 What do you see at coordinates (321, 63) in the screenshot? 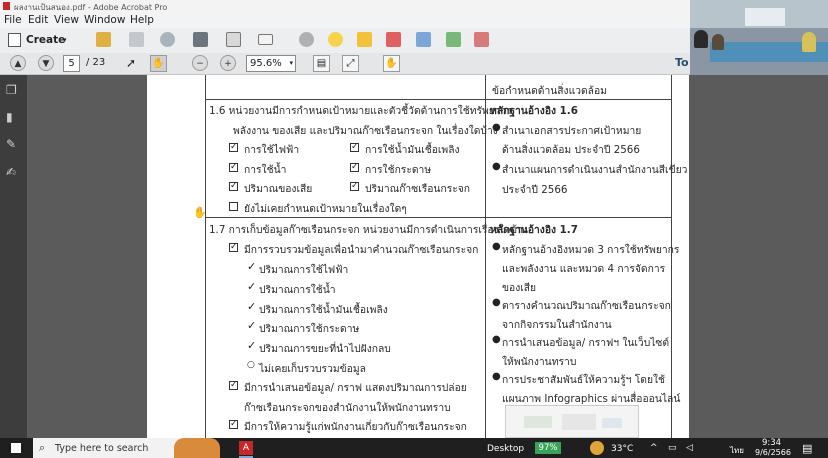
I see `fit-page-icon: ▤` at bounding box center [321, 63].